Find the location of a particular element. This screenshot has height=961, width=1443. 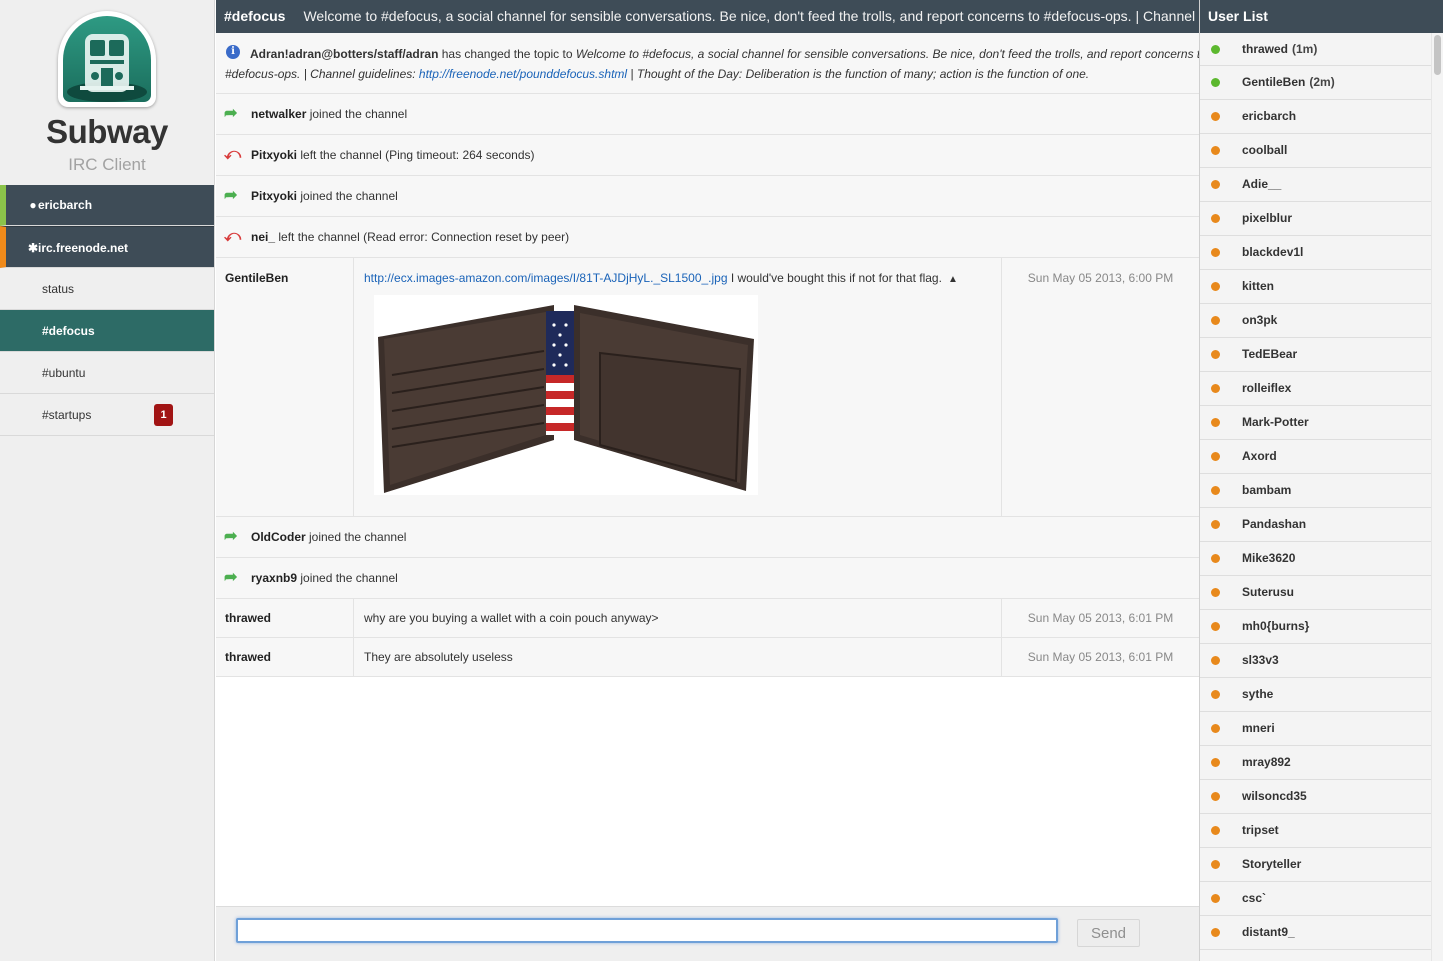

send-button: Send is located at coordinates (1108, 933).